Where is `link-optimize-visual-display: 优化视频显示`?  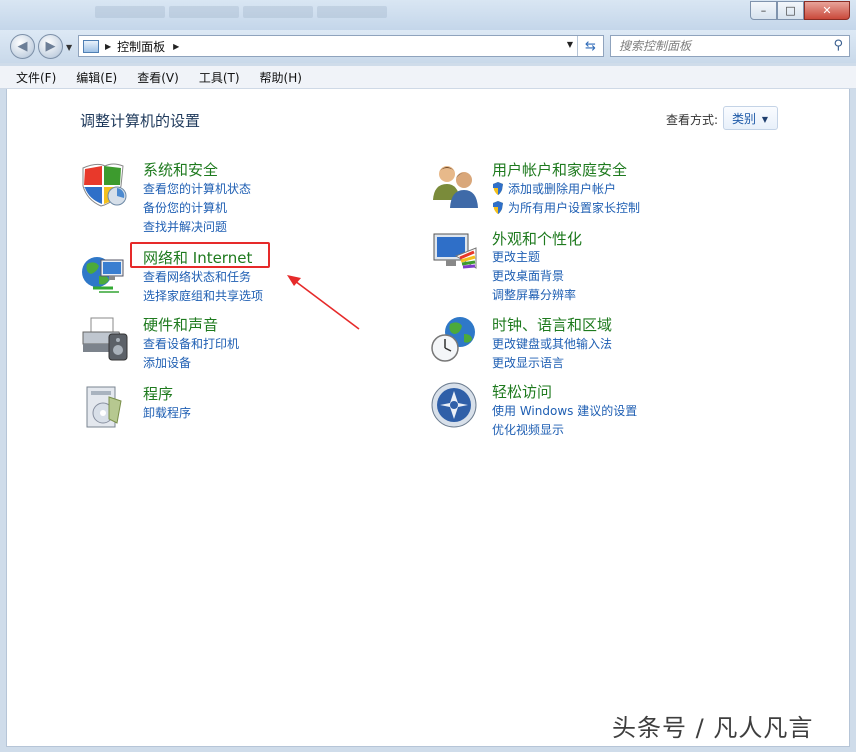 link-optimize-visual-display: 优化视频显示 is located at coordinates (528, 429).